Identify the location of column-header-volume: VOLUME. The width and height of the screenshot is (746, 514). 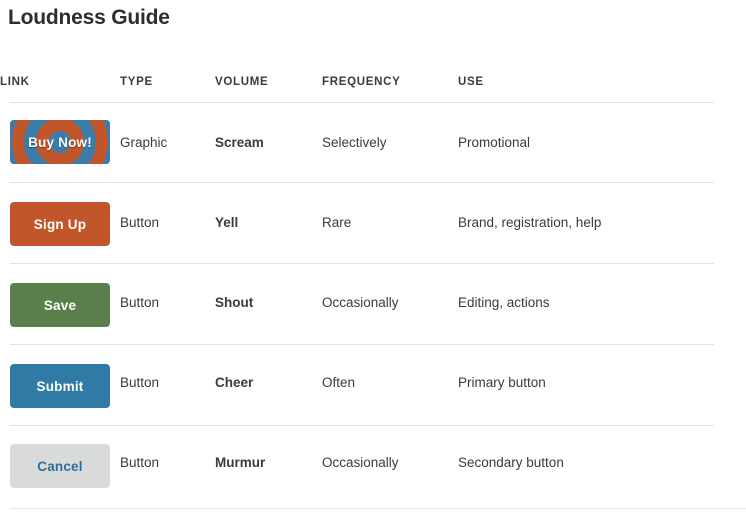
(268, 82).